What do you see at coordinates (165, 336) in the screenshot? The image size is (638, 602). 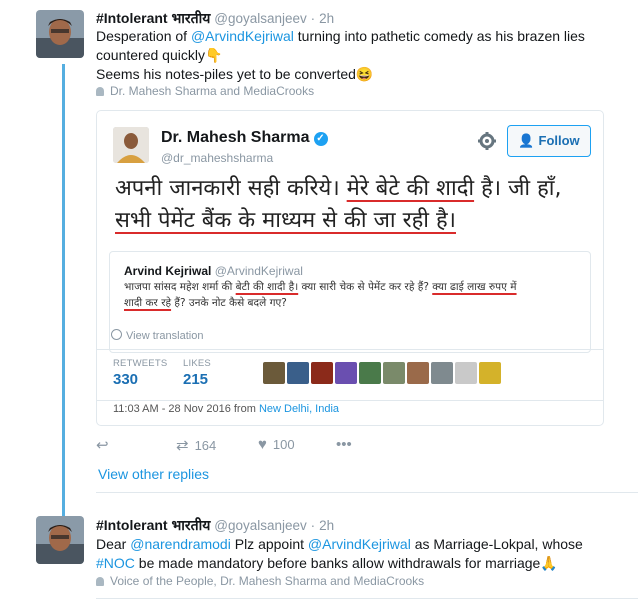 I see `view-translation-label: View translation` at bounding box center [165, 336].